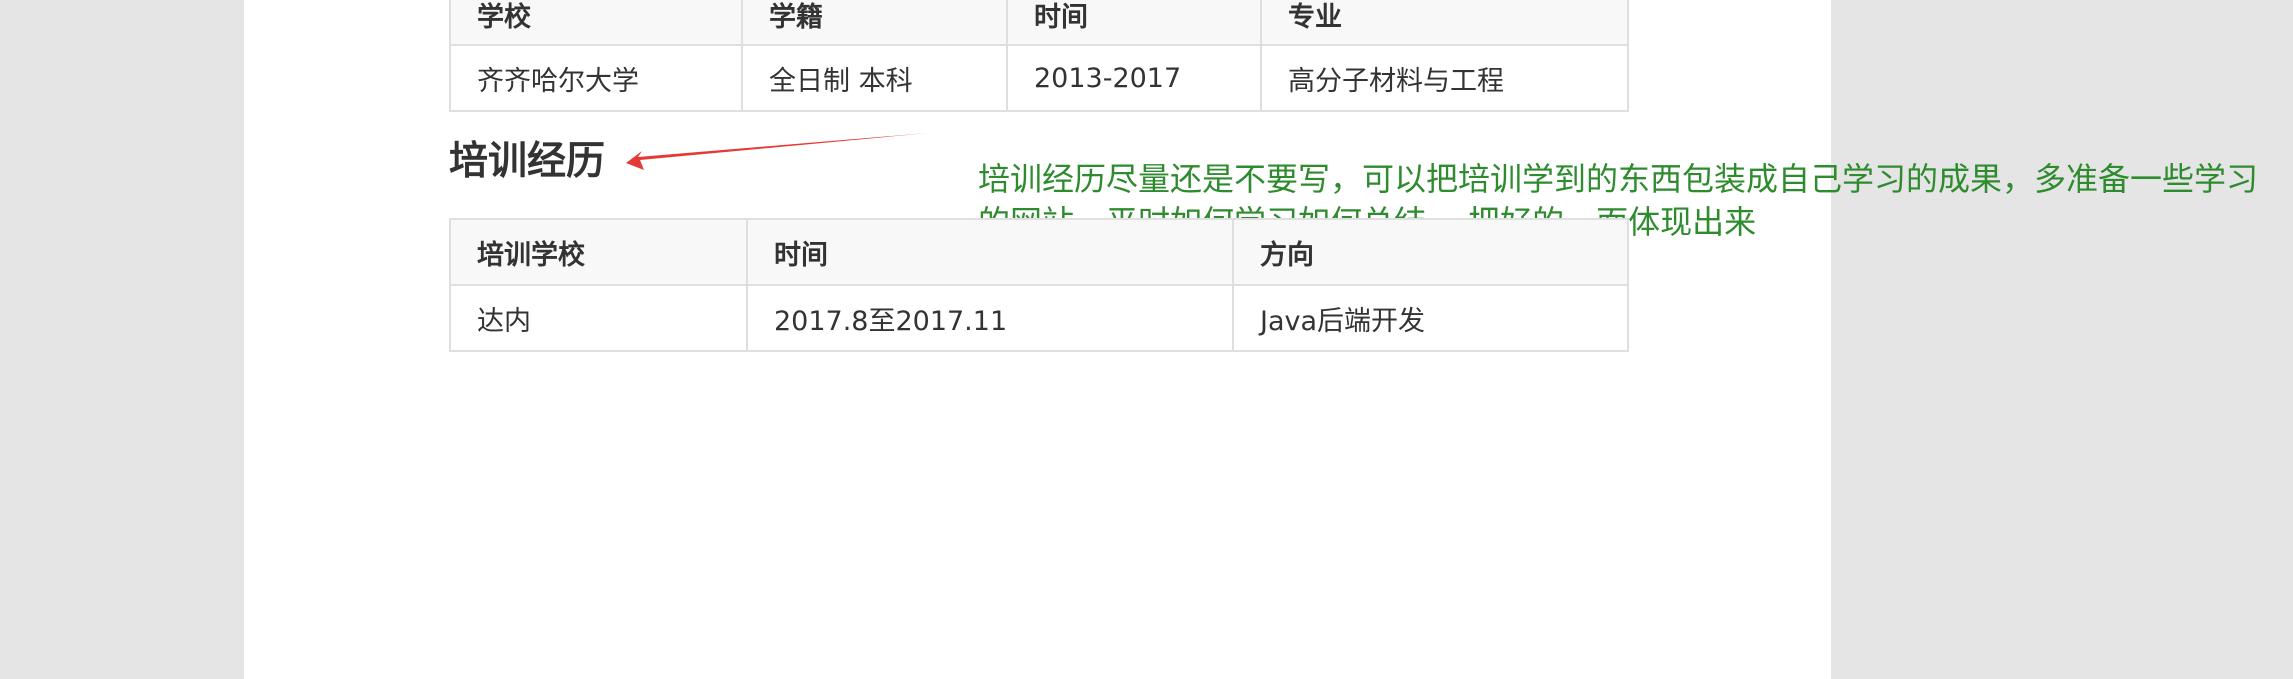  Describe the element at coordinates (596, 23) in the screenshot. I see `header-cell-school: 学校` at that location.